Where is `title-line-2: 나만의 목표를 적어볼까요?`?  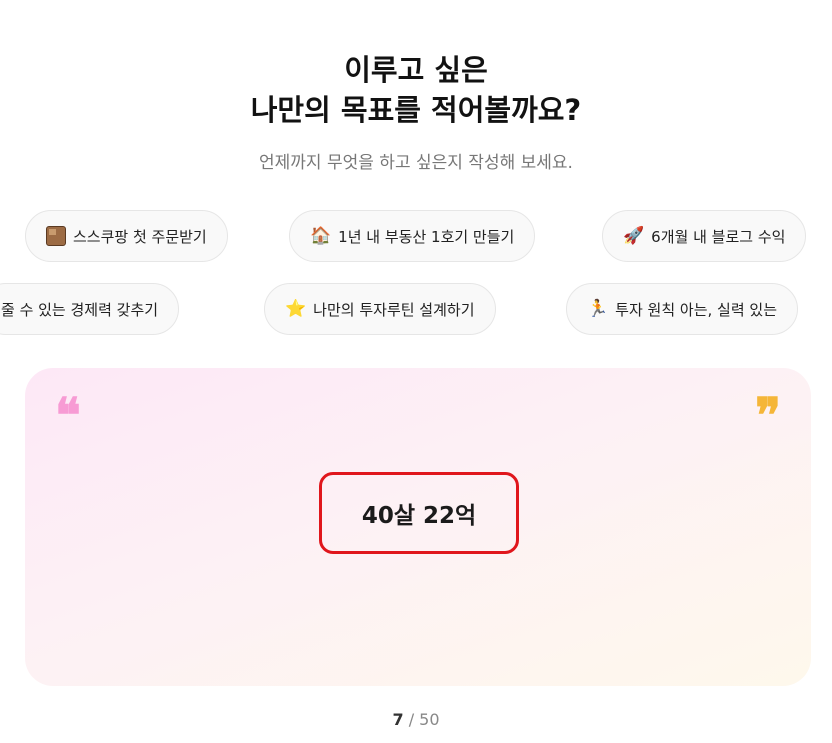 title-line-2: 나만의 목표를 적어볼까요? is located at coordinates (416, 110).